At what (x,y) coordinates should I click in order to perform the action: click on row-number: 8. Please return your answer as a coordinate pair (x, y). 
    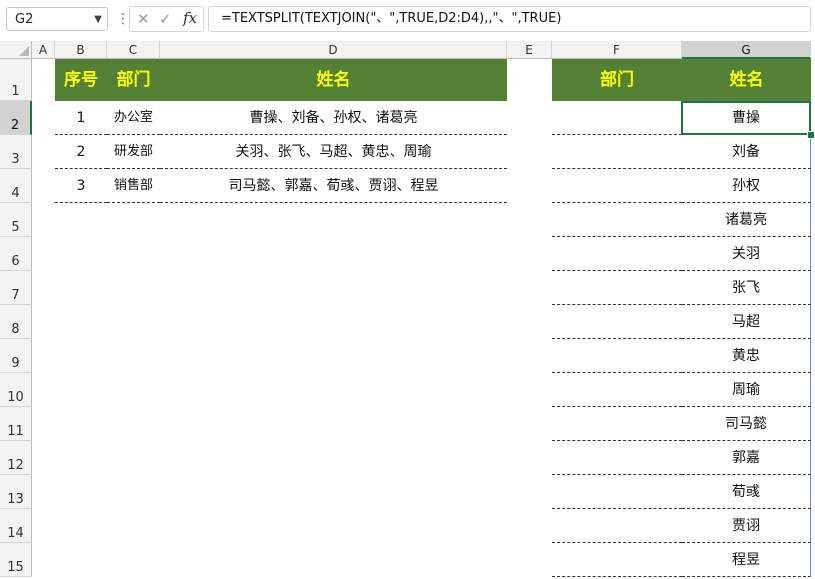
    Looking at the image, I should click on (15, 329).